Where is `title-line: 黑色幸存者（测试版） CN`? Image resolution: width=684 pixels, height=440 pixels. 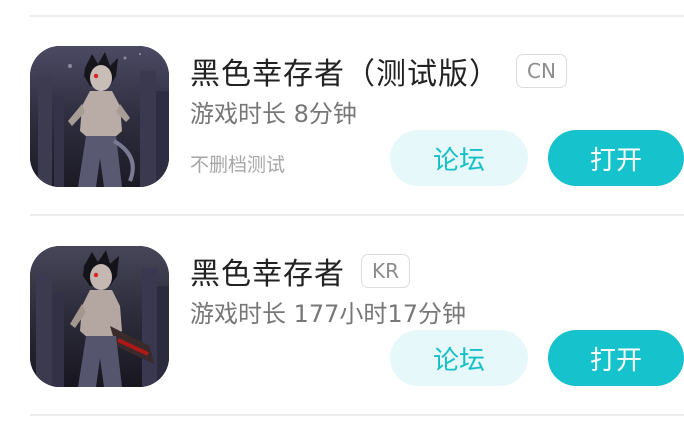
title-line: 黑色幸存者（测试版） CN is located at coordinates (378, 71).